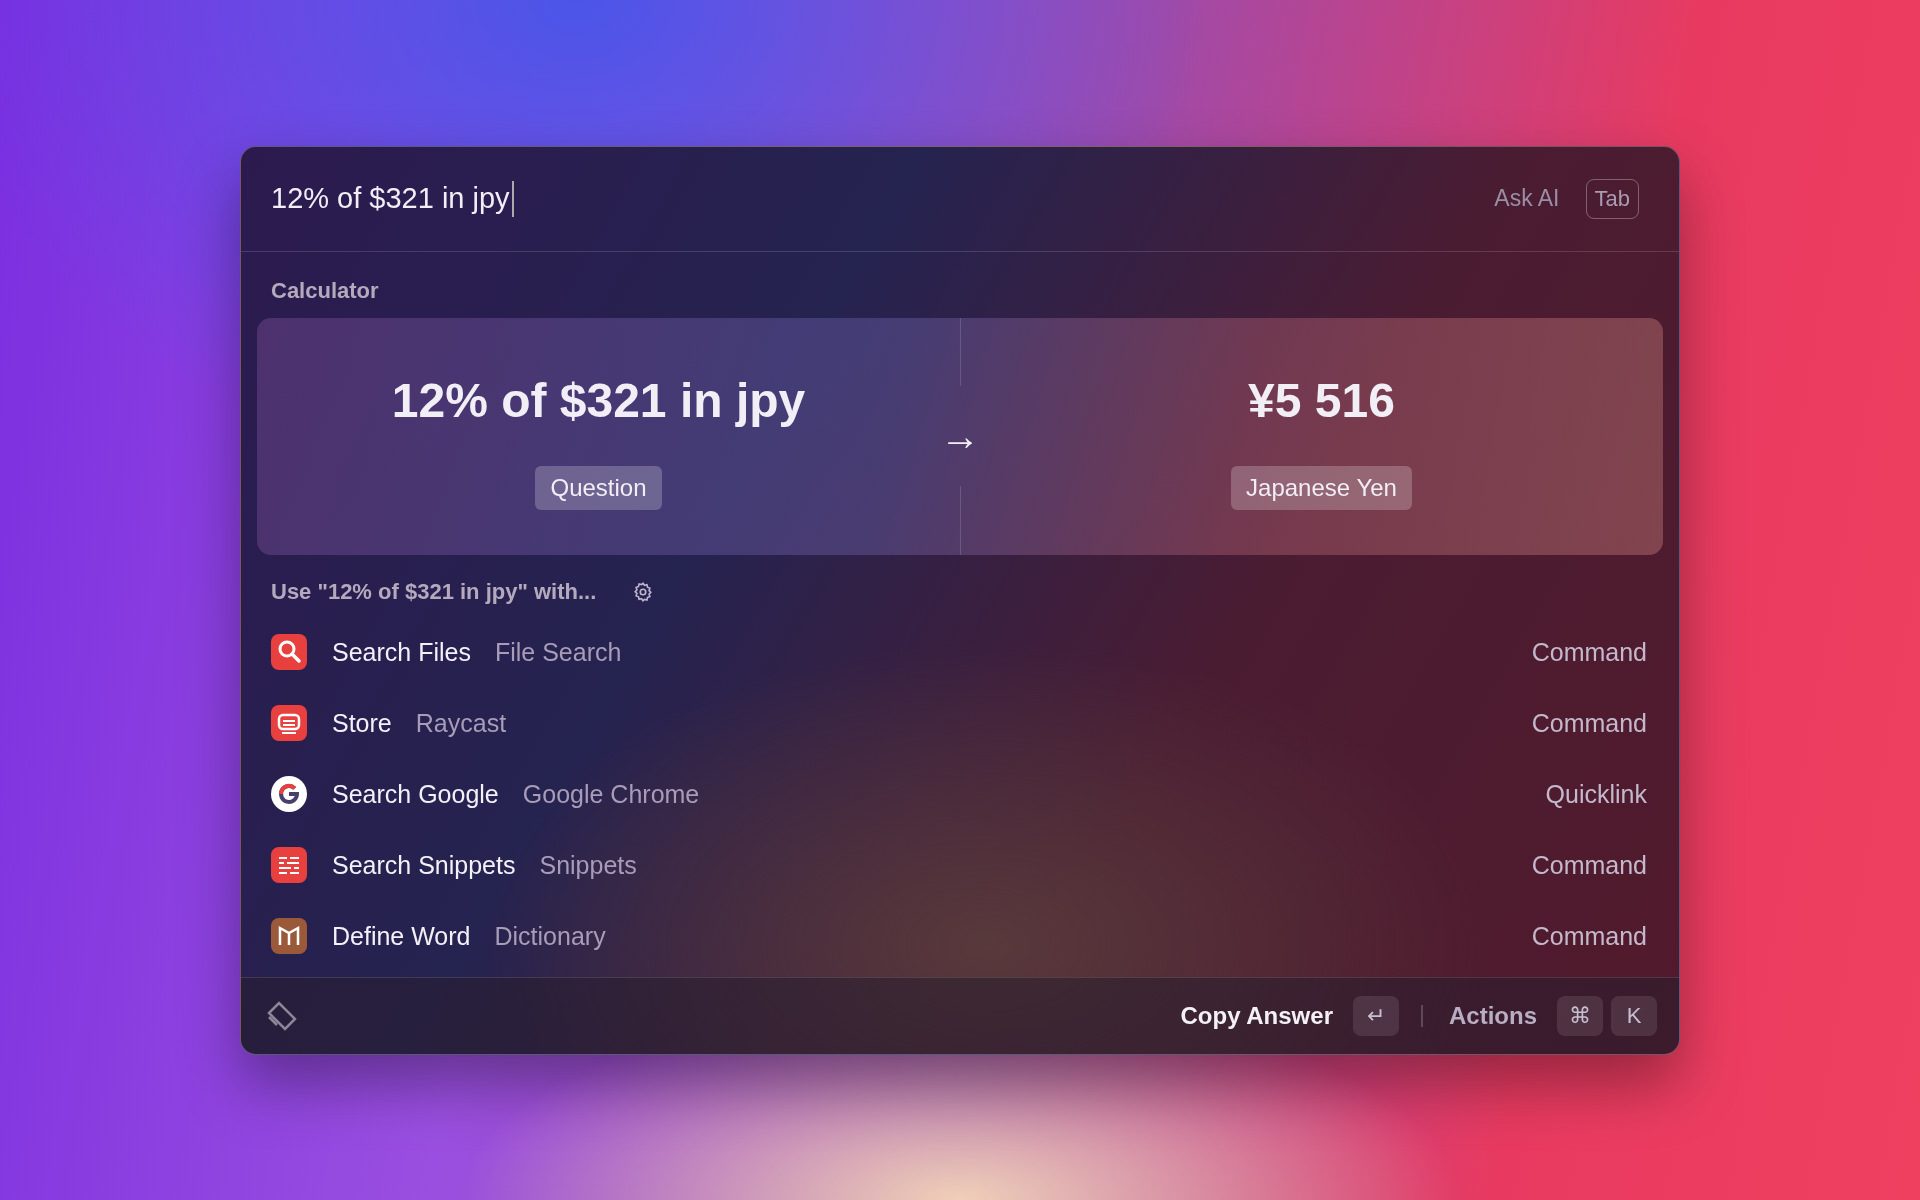 Image resolution: width=1920 pixels, height=1200 pixels. What do you see at coordinates (1634, 1015) in the screenshot?
I see `shortcut-key: K` at bounding box center [1634, 1015].